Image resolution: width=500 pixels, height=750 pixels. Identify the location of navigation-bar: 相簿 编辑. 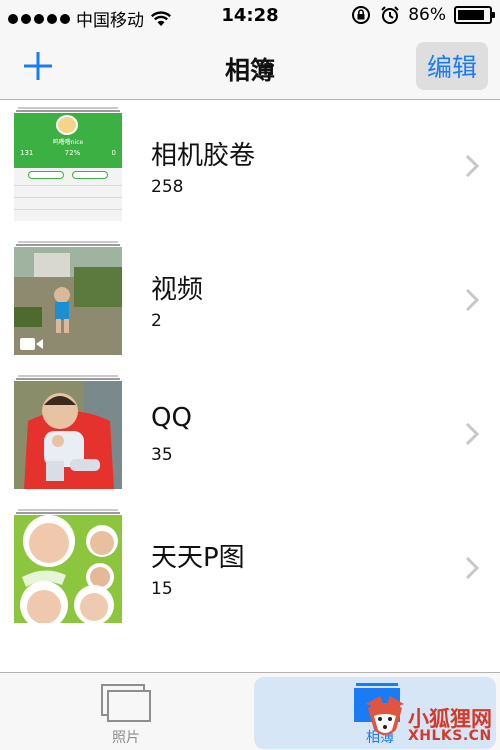
(250, 67).